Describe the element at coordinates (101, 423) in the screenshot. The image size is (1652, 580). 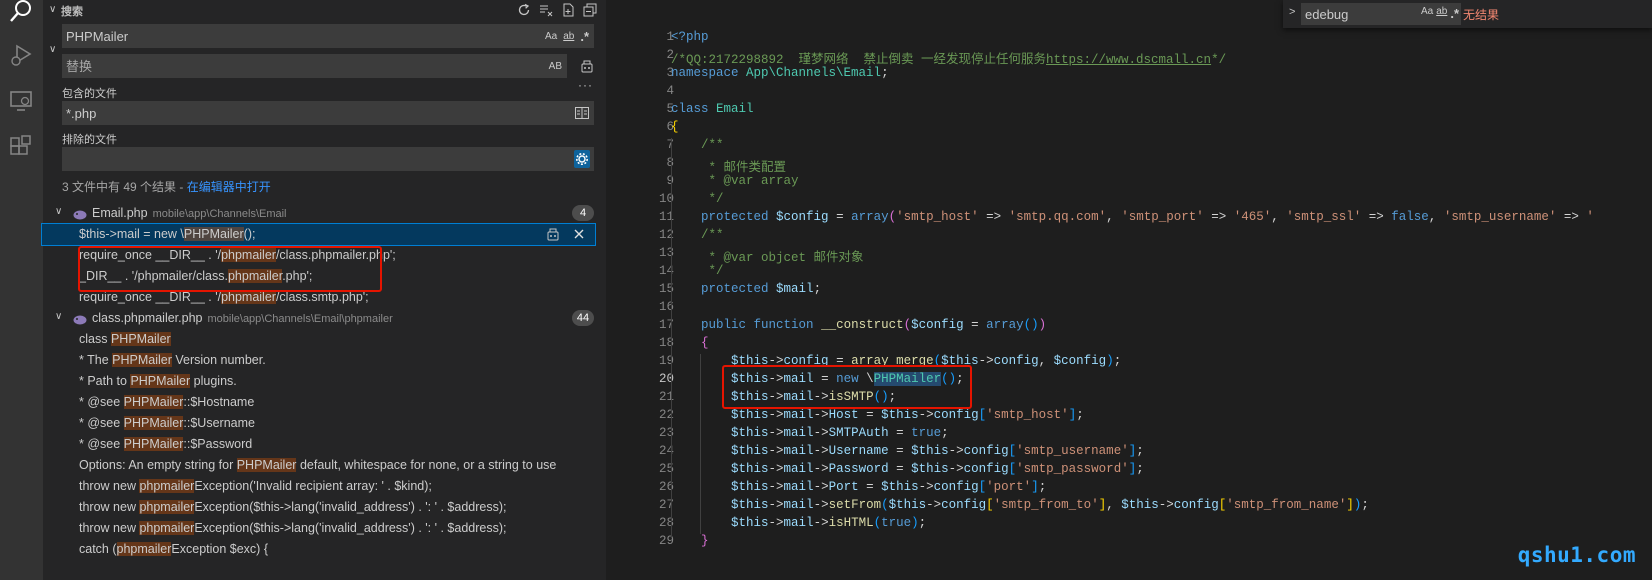
I see `match-text: * @see` at that location.